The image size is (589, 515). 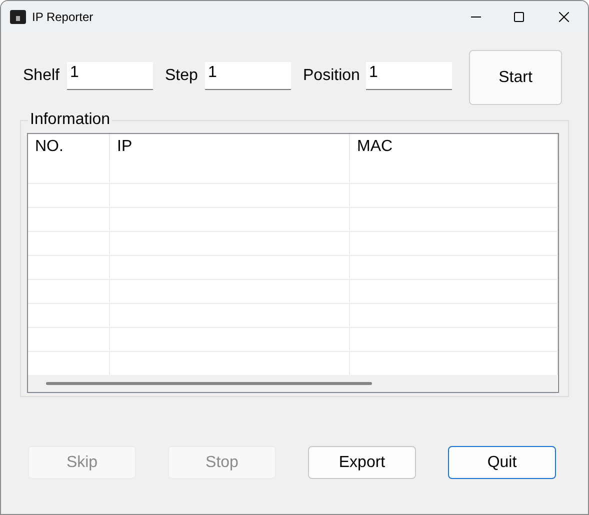 I want to click on column-header: MAC, so click(x=454, y=146).